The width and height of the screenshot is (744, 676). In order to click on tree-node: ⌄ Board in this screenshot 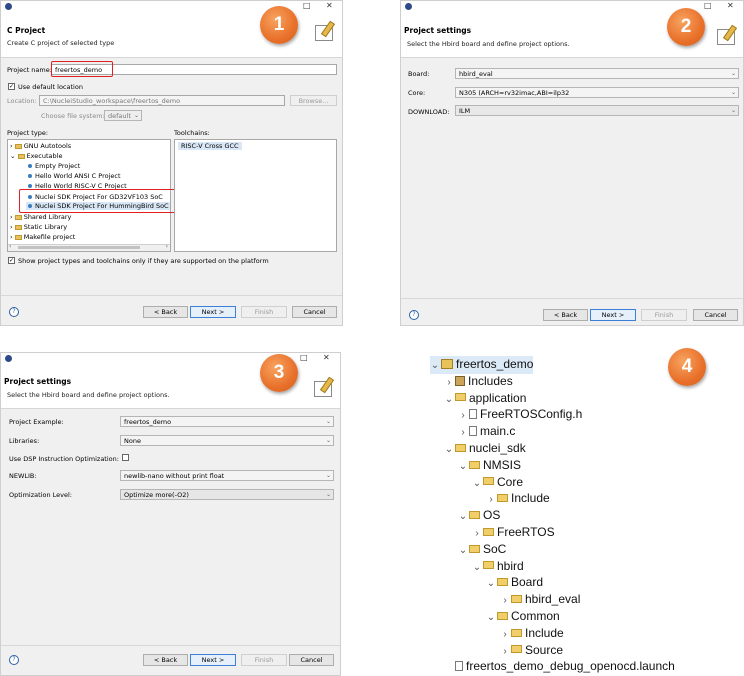, I will do `click(514, 583)`.